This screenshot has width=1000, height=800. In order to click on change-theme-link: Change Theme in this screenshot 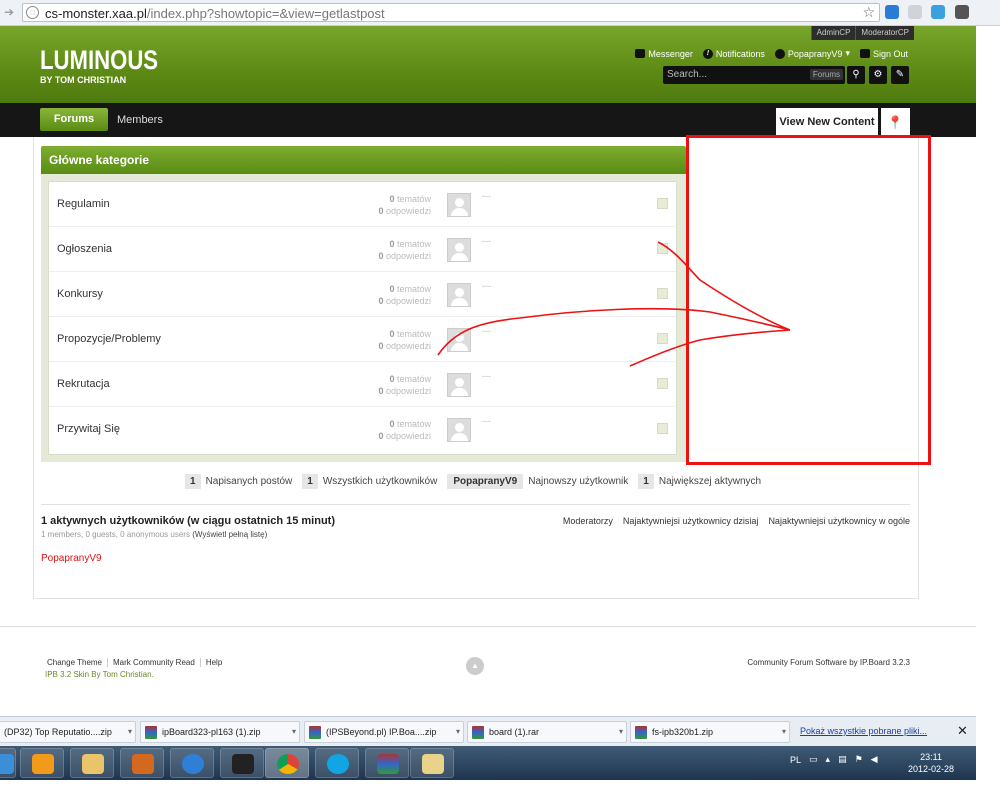, I will do `click(77, 662)`.